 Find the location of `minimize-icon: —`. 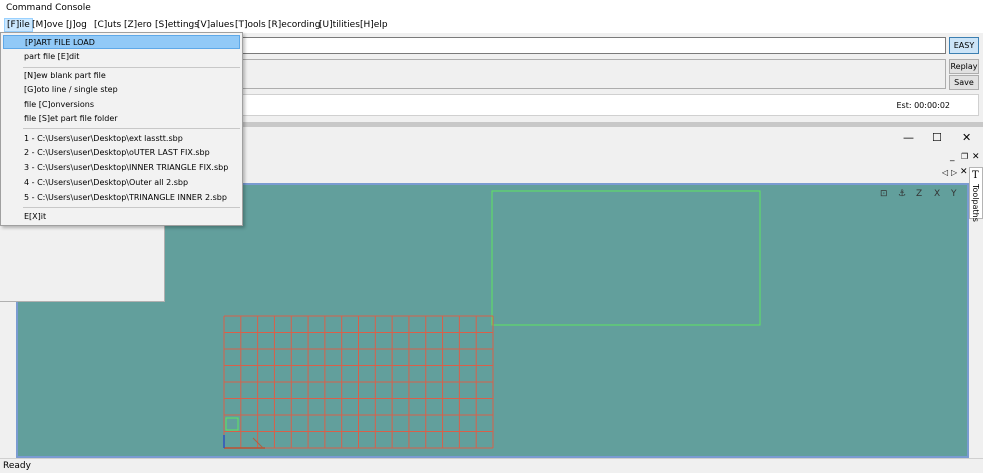

minimize-icon: — is located at coordinates (908, 137).